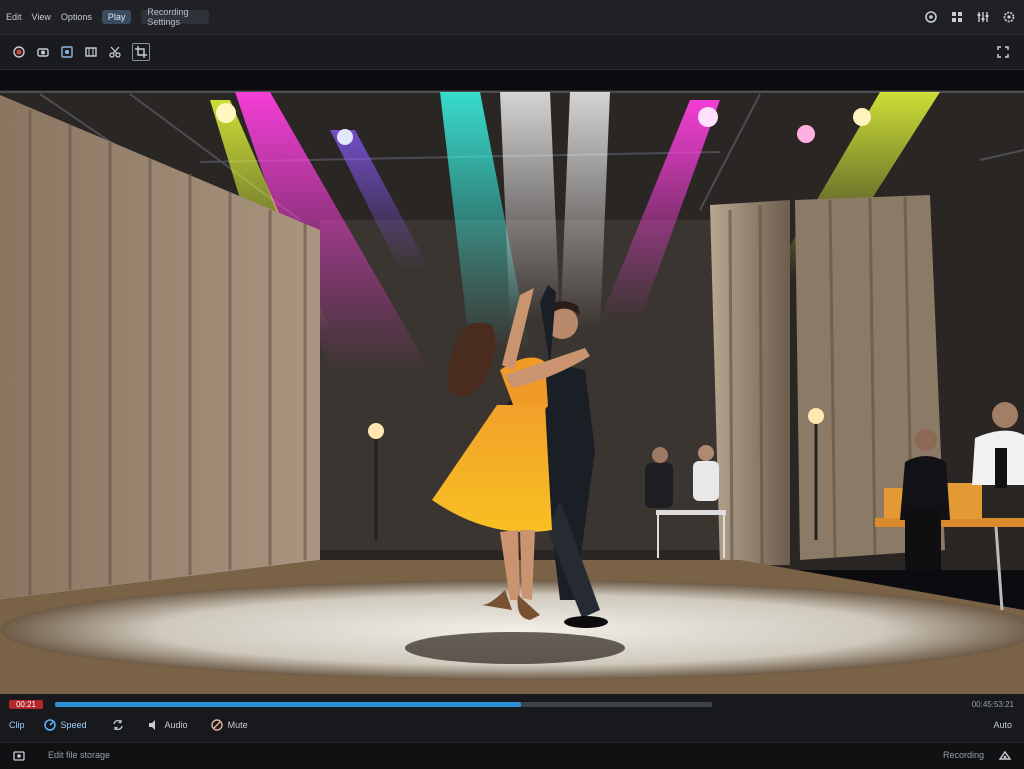 This screenshot has height=769, width=1024. What do you see at coordinates (115, 52) in the screenshot?
I see `scissors-icon` at bounding box center [115, 52].